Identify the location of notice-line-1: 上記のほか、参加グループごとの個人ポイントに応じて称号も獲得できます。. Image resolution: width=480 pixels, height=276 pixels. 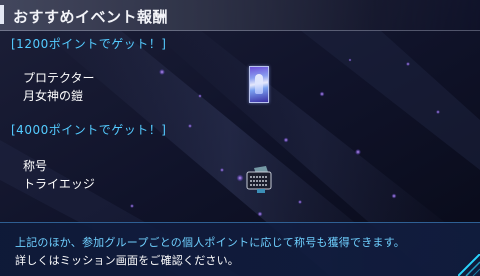
(210, 242).